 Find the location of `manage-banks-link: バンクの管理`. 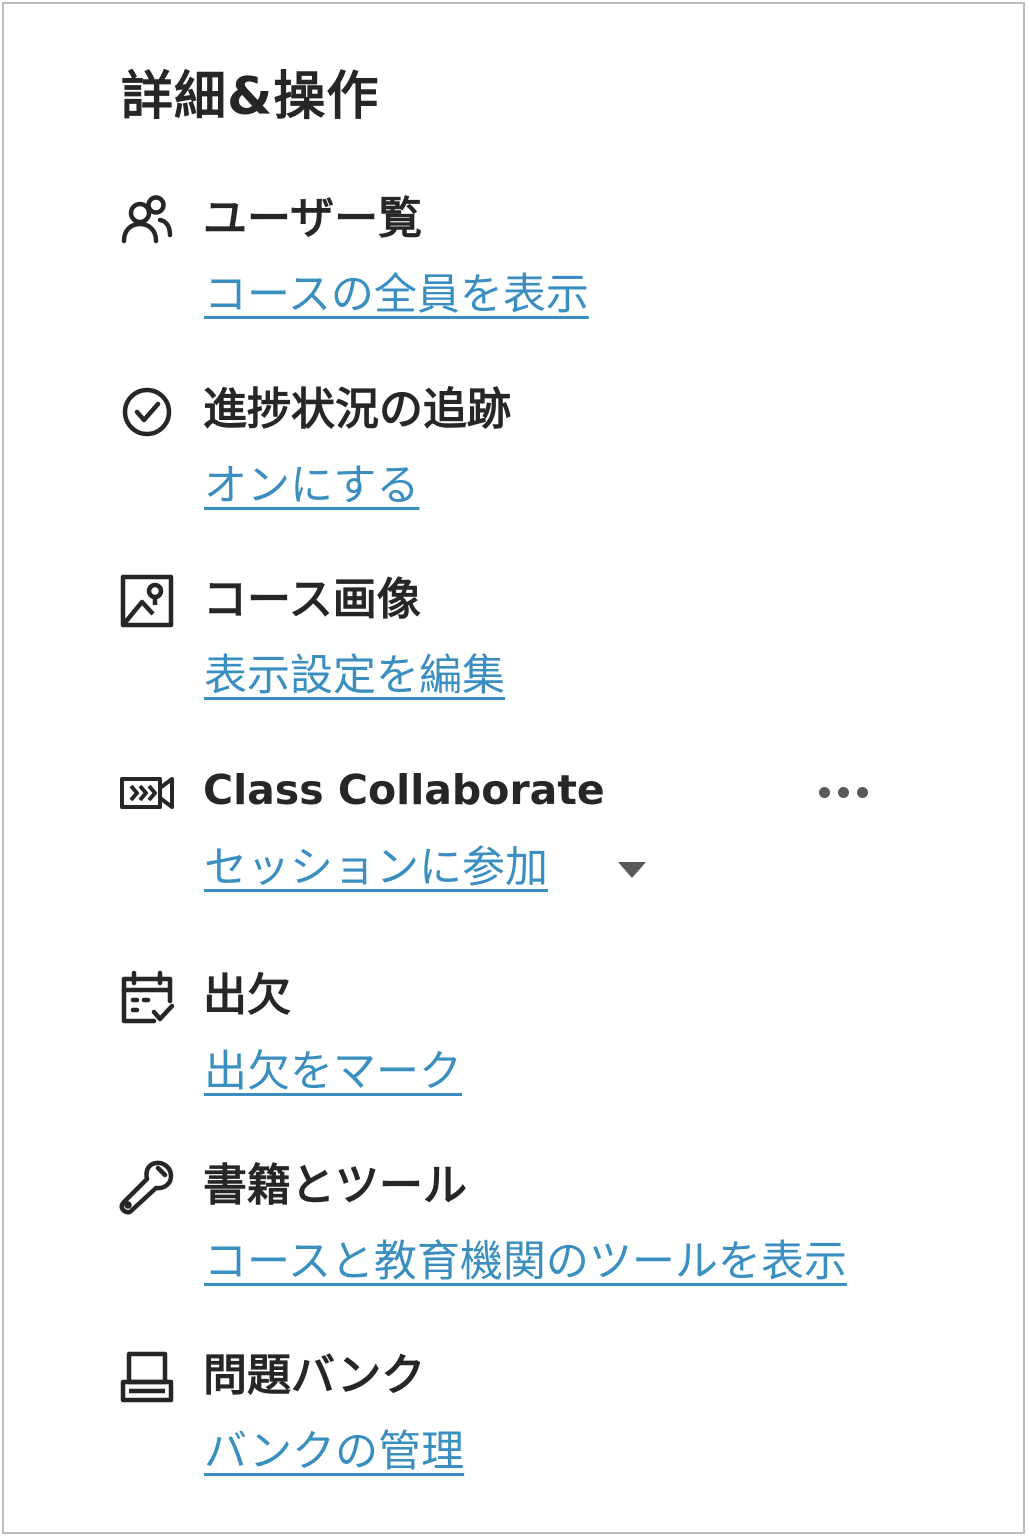

manage-banks-link: バンクの管理 is located at coordinates (334, 1452).